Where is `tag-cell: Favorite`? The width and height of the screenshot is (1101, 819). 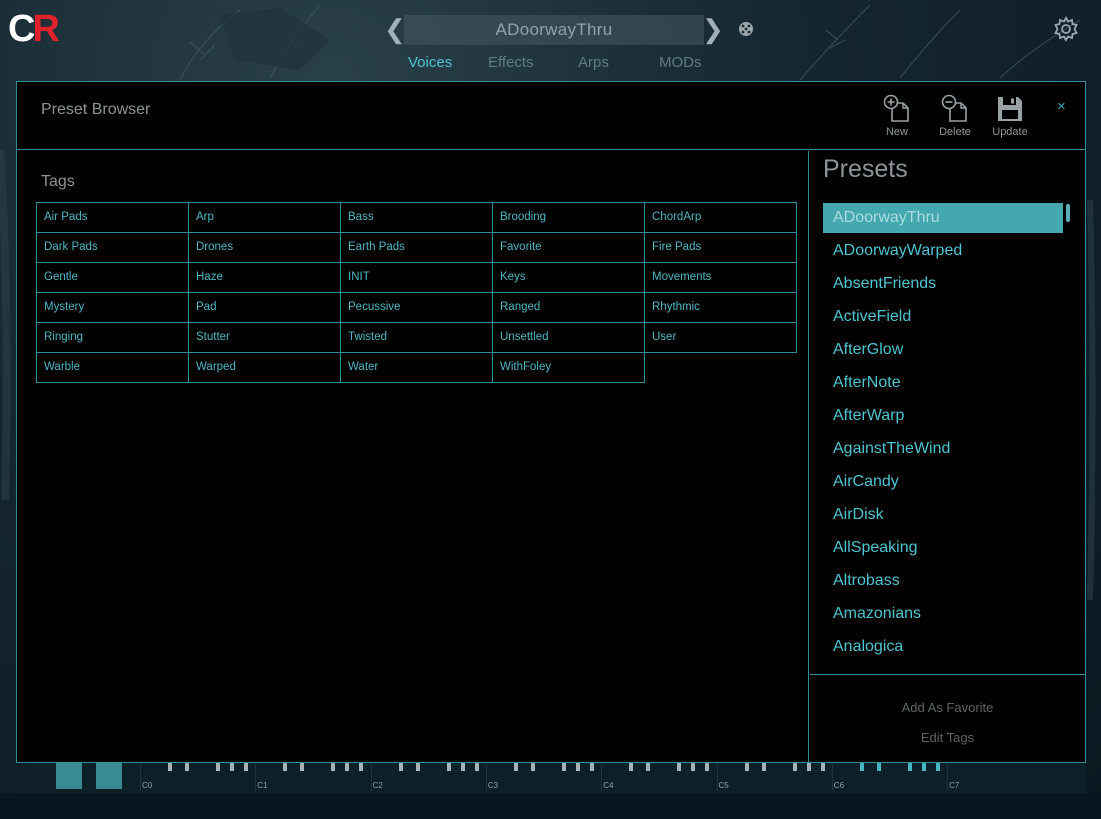
tag-cell: Favorite is located at coordinates (568, 247).